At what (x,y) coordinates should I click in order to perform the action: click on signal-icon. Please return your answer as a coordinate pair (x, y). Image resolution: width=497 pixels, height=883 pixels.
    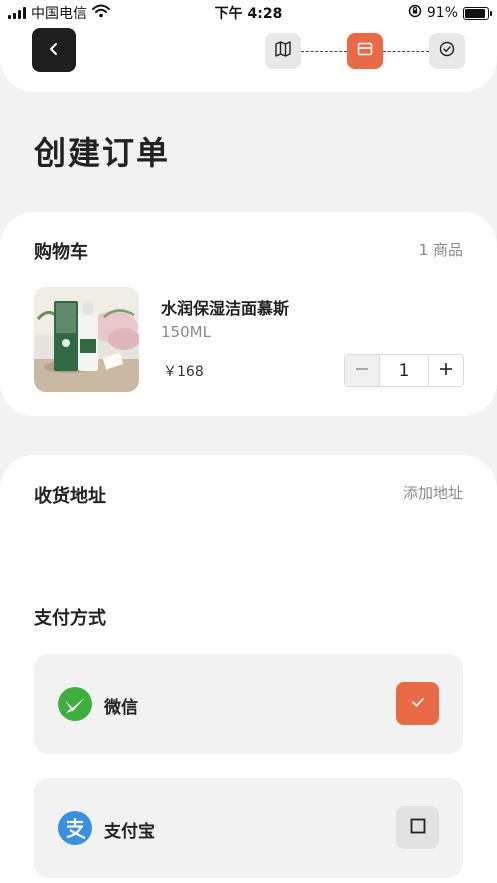
    Looking at the image, I should click on (17, 13).